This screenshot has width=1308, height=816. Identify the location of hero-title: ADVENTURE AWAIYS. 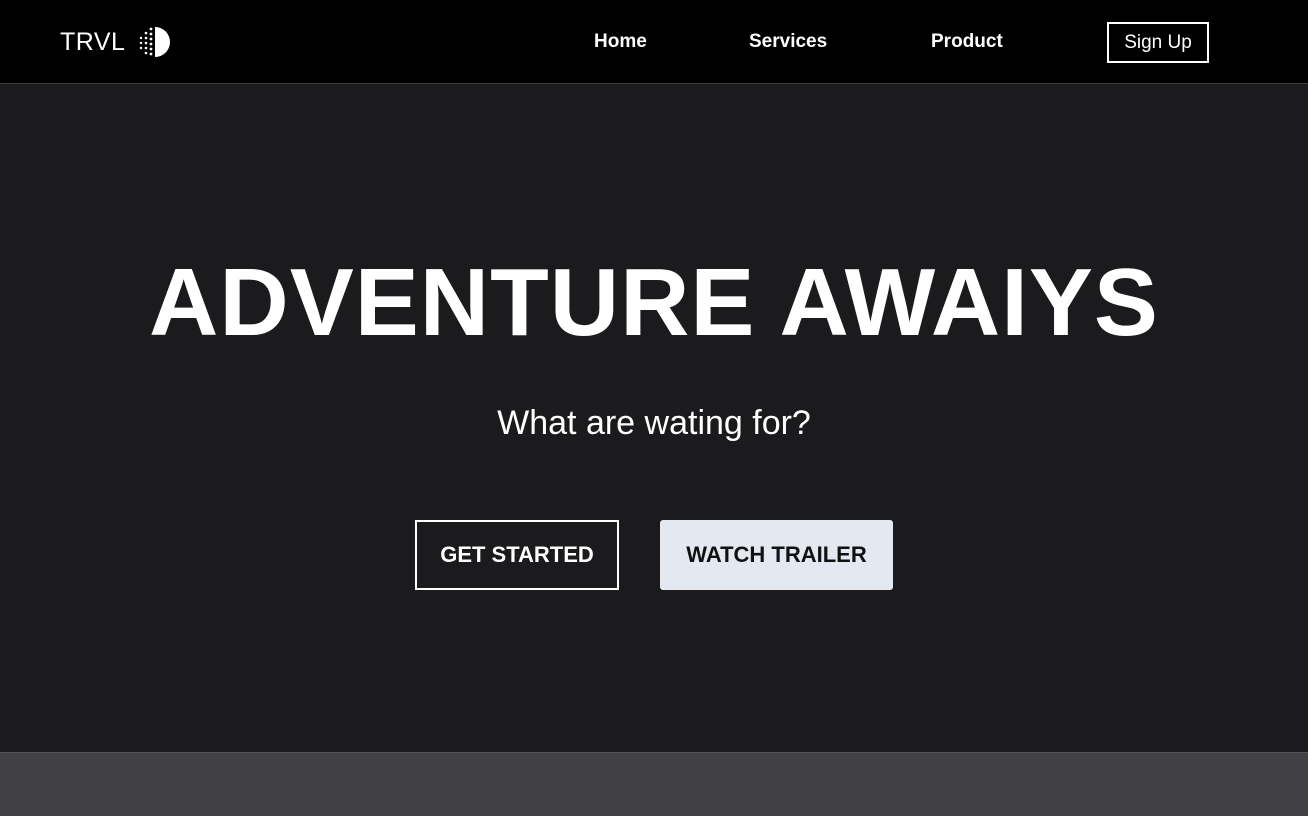
(654, 302).